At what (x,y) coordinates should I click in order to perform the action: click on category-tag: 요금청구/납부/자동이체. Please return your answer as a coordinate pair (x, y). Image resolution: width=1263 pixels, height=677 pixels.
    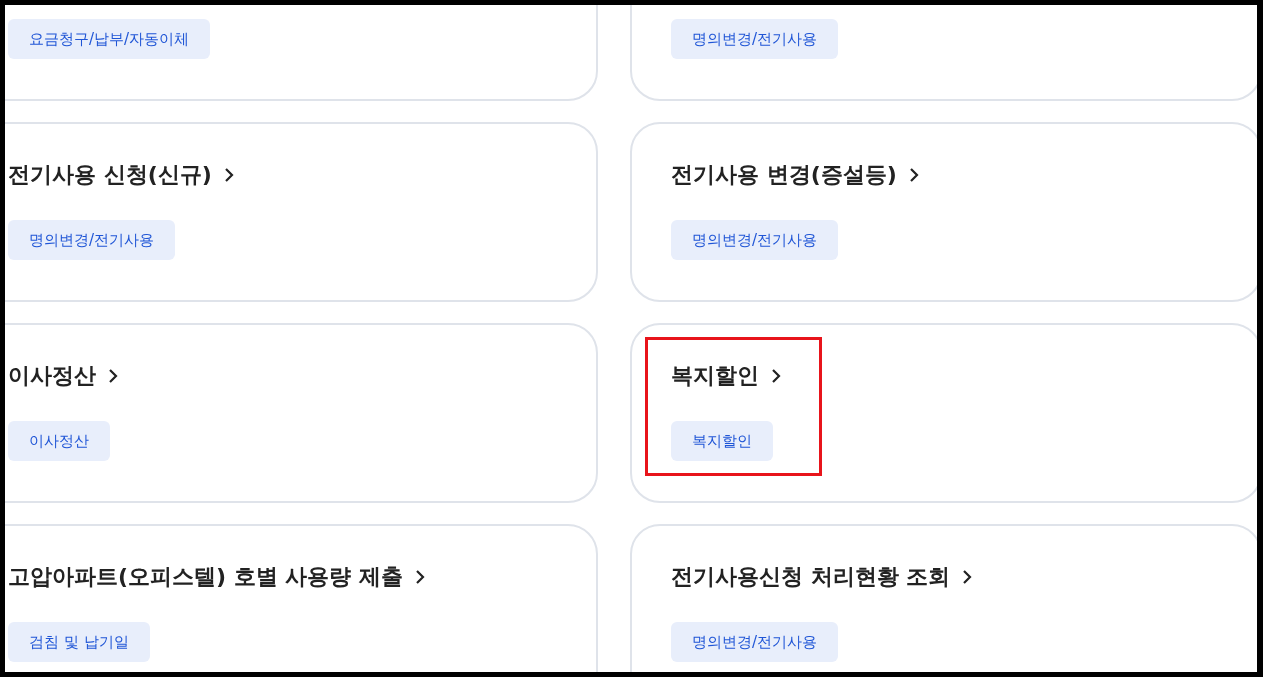
    Looking at the image, I should click on (109, 39).